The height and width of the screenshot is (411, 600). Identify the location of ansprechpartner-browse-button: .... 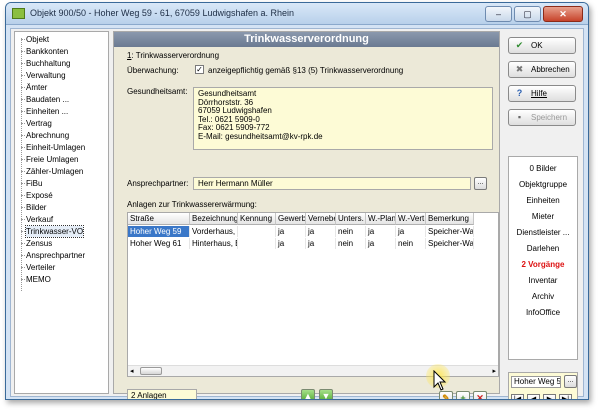
(480, 183).